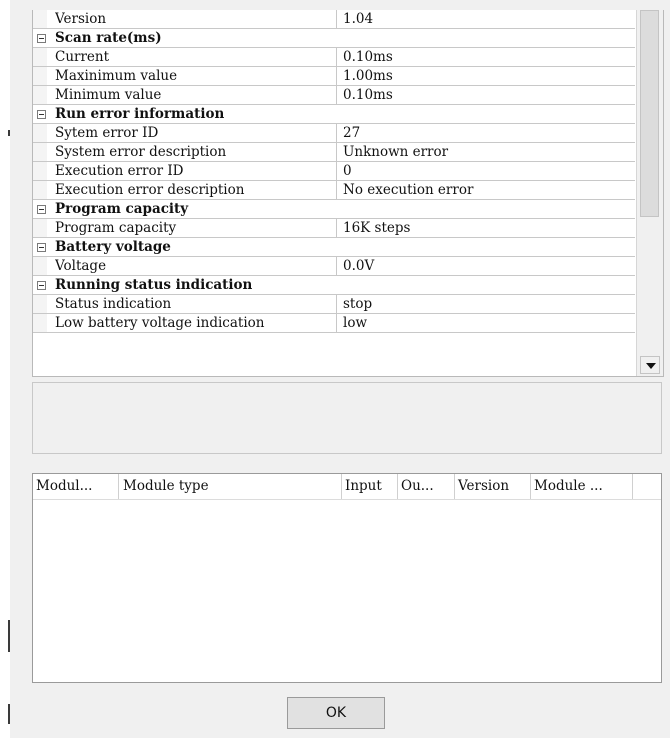 The width and height of the screenshot is (670, 744). I want to click on property-value: 1.00ms, so click(368, 76).